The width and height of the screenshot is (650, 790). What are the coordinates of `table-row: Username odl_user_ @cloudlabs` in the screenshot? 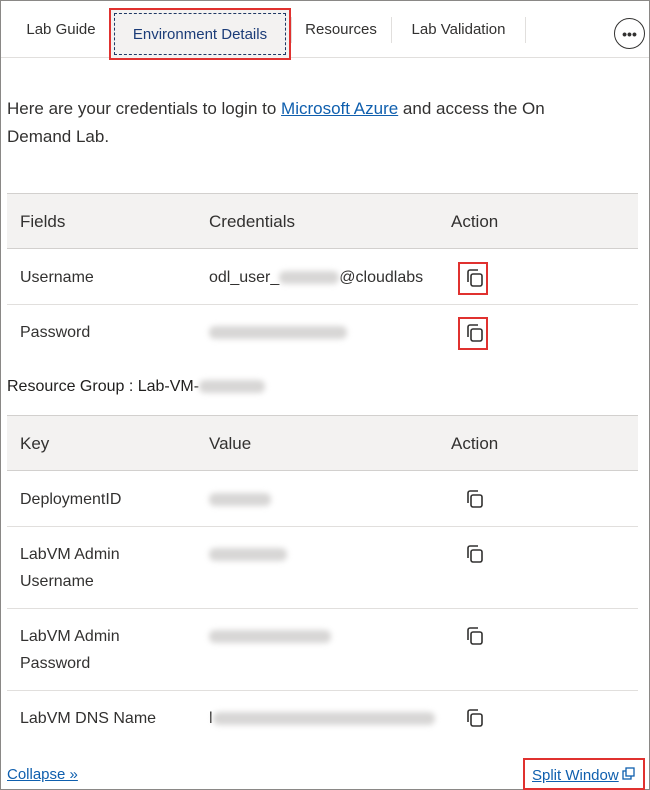 It's located at (322, 277).